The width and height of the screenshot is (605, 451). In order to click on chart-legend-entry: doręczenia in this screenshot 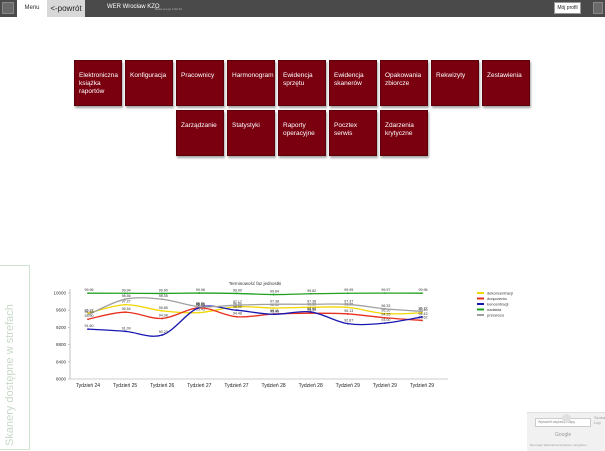, I will do `click(497, 298)`.